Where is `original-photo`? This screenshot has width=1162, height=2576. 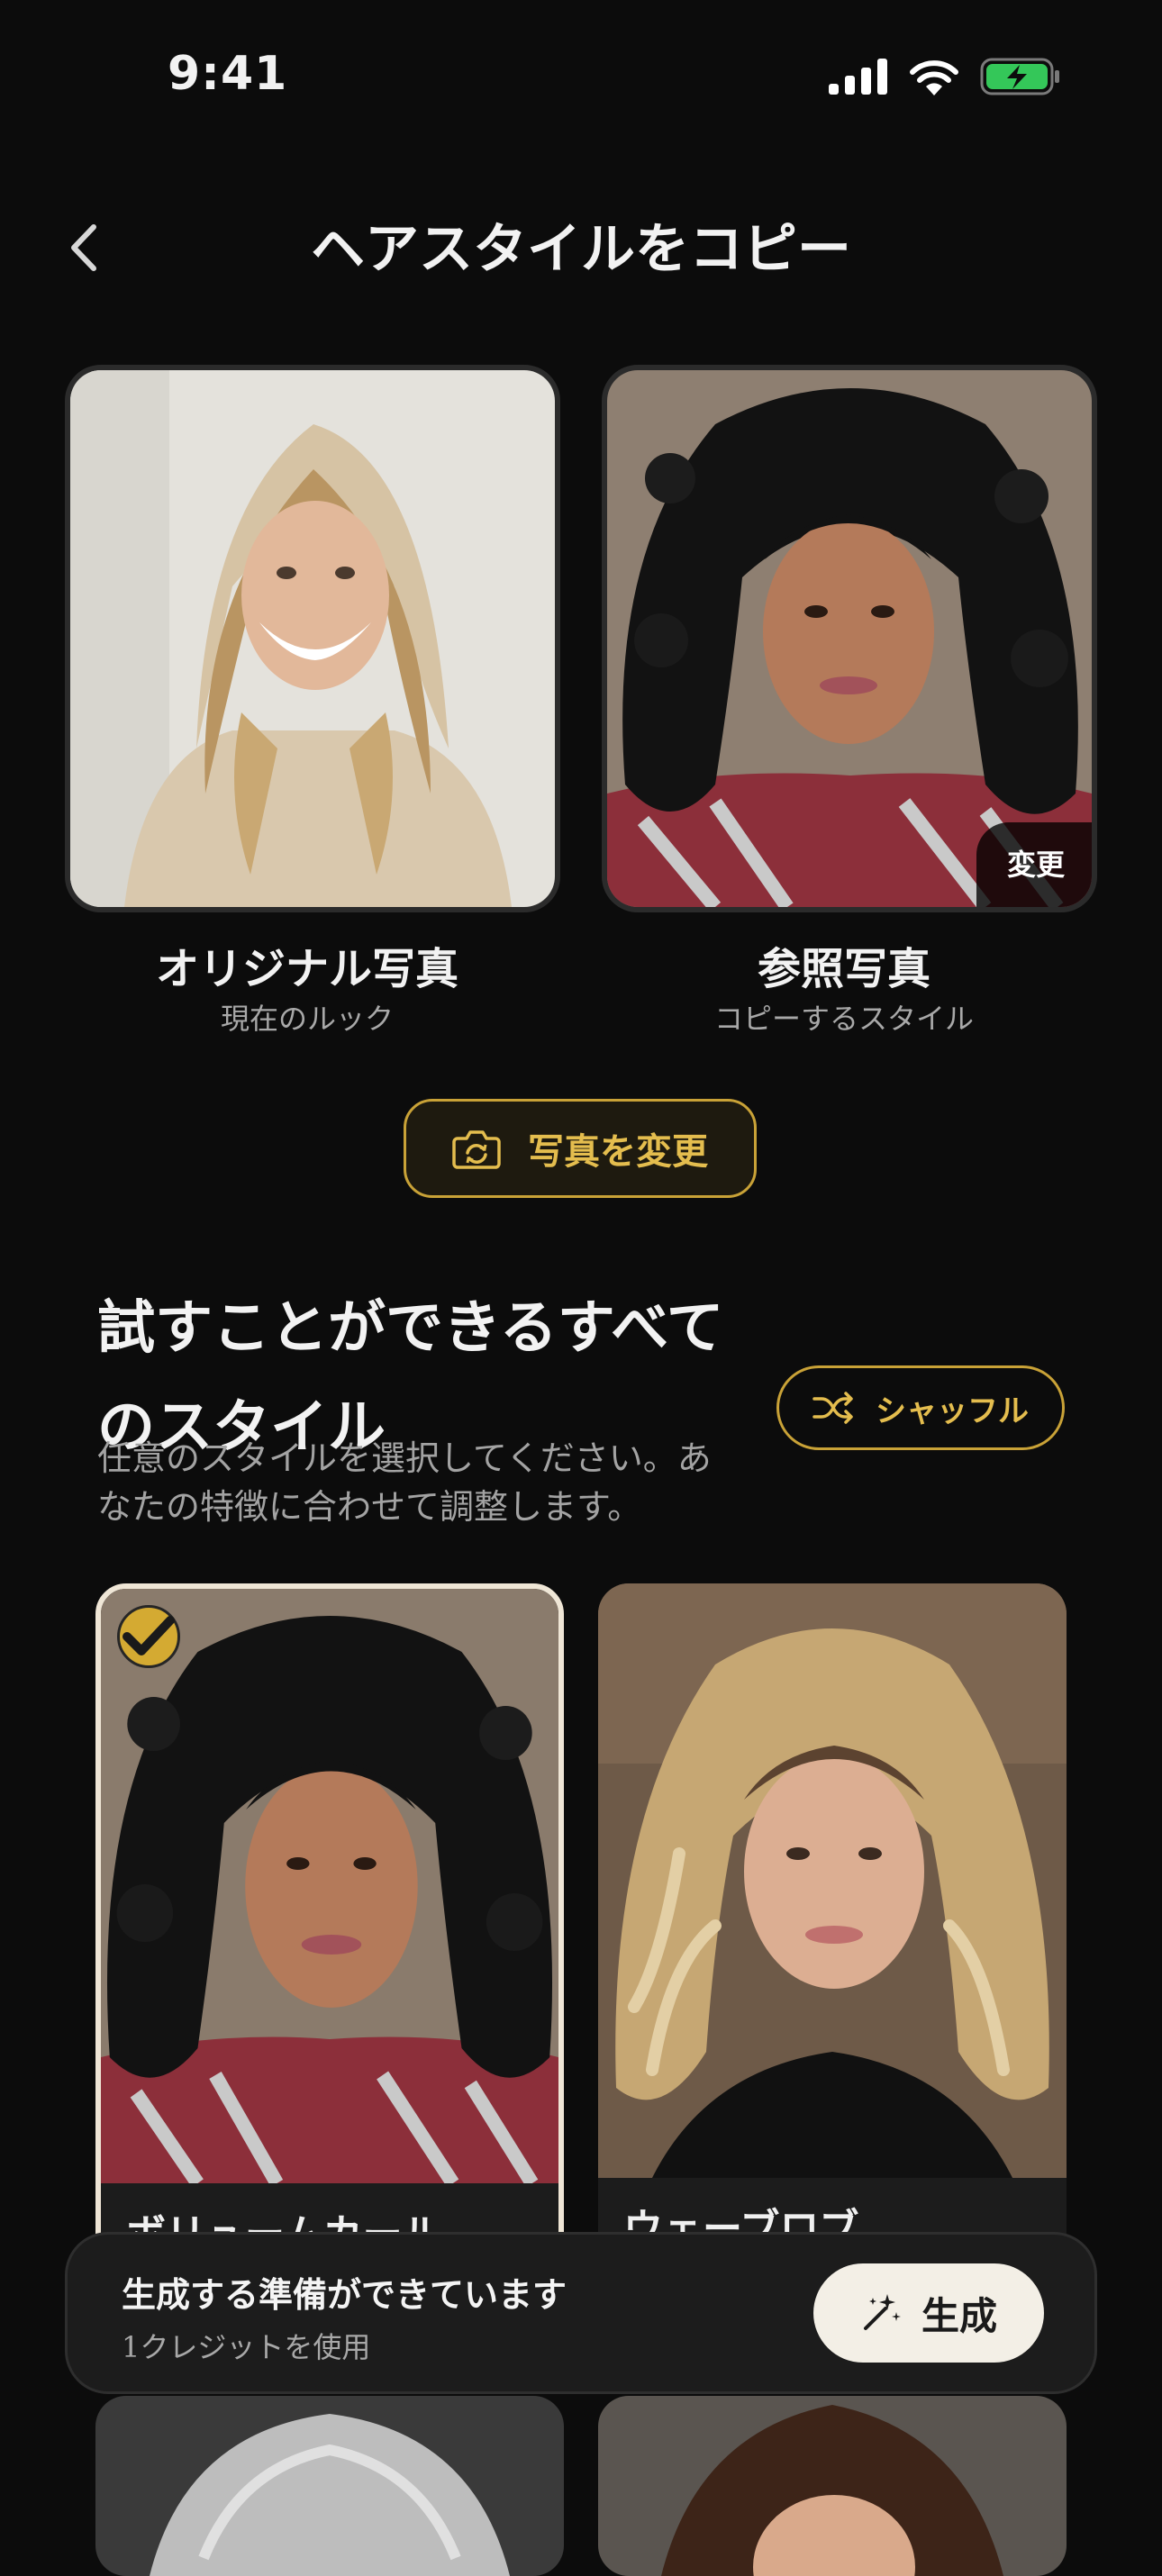 original-photo is located at coordinates (312, 638).